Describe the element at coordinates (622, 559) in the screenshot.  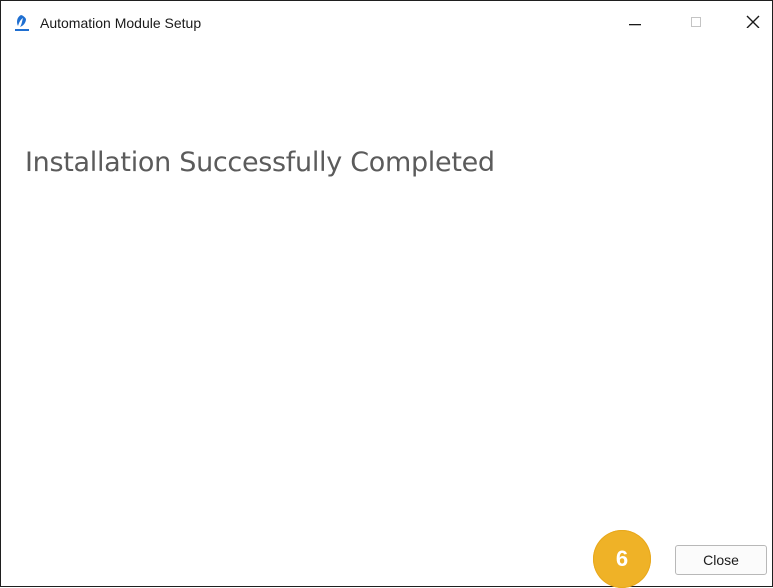
I see `step-number-badge: 6` at that location.